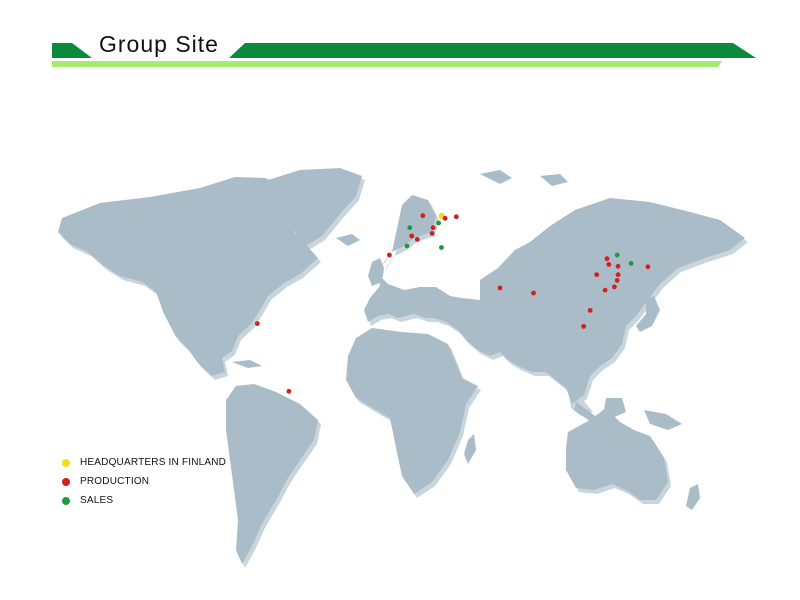 The height and width of the screenshot is (600, 800). Describe the element at coordinates (663, 420) in the screenshot. I see `island-new-guinea` at that location.